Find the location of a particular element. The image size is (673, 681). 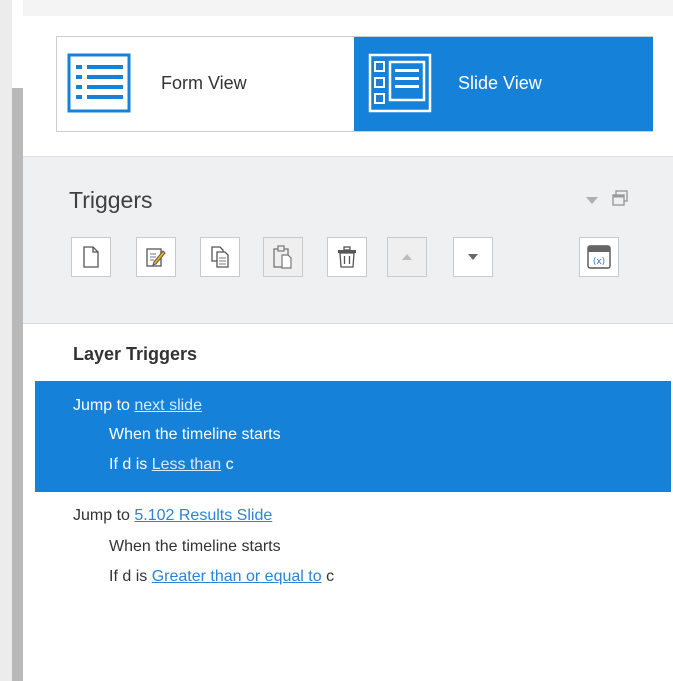

edit-trigger-button is located at coordinates (156, 257).